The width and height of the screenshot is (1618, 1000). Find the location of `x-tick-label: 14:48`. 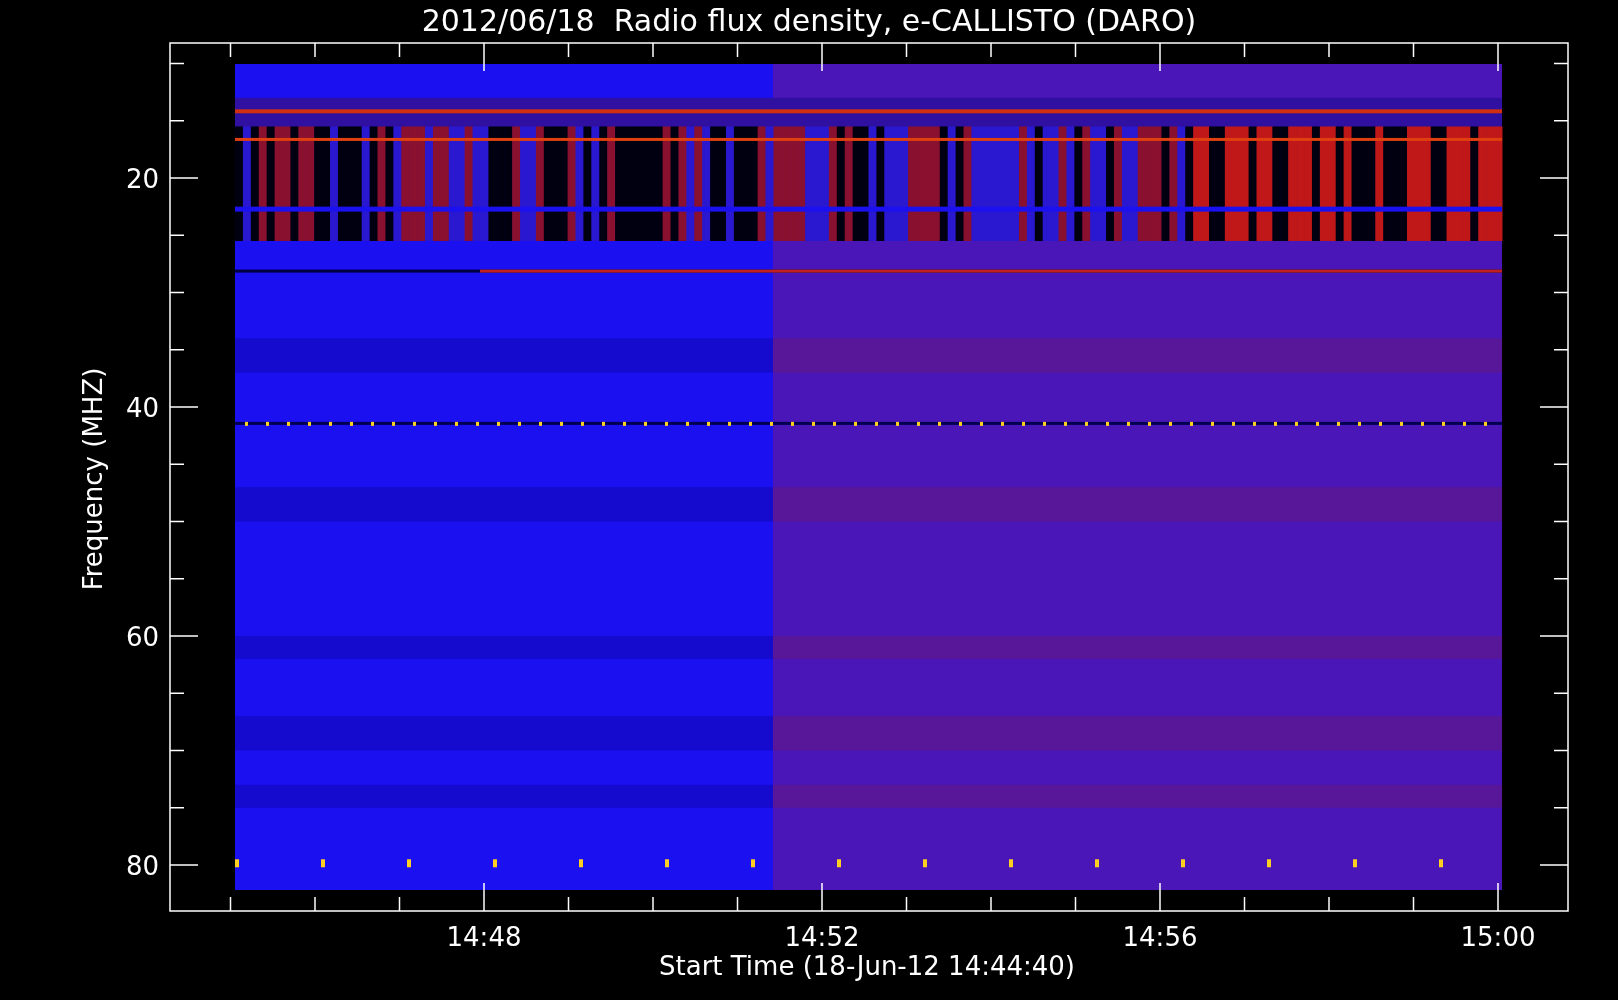

x-tick-label: 14:48 is located at coordinates (484, 937).